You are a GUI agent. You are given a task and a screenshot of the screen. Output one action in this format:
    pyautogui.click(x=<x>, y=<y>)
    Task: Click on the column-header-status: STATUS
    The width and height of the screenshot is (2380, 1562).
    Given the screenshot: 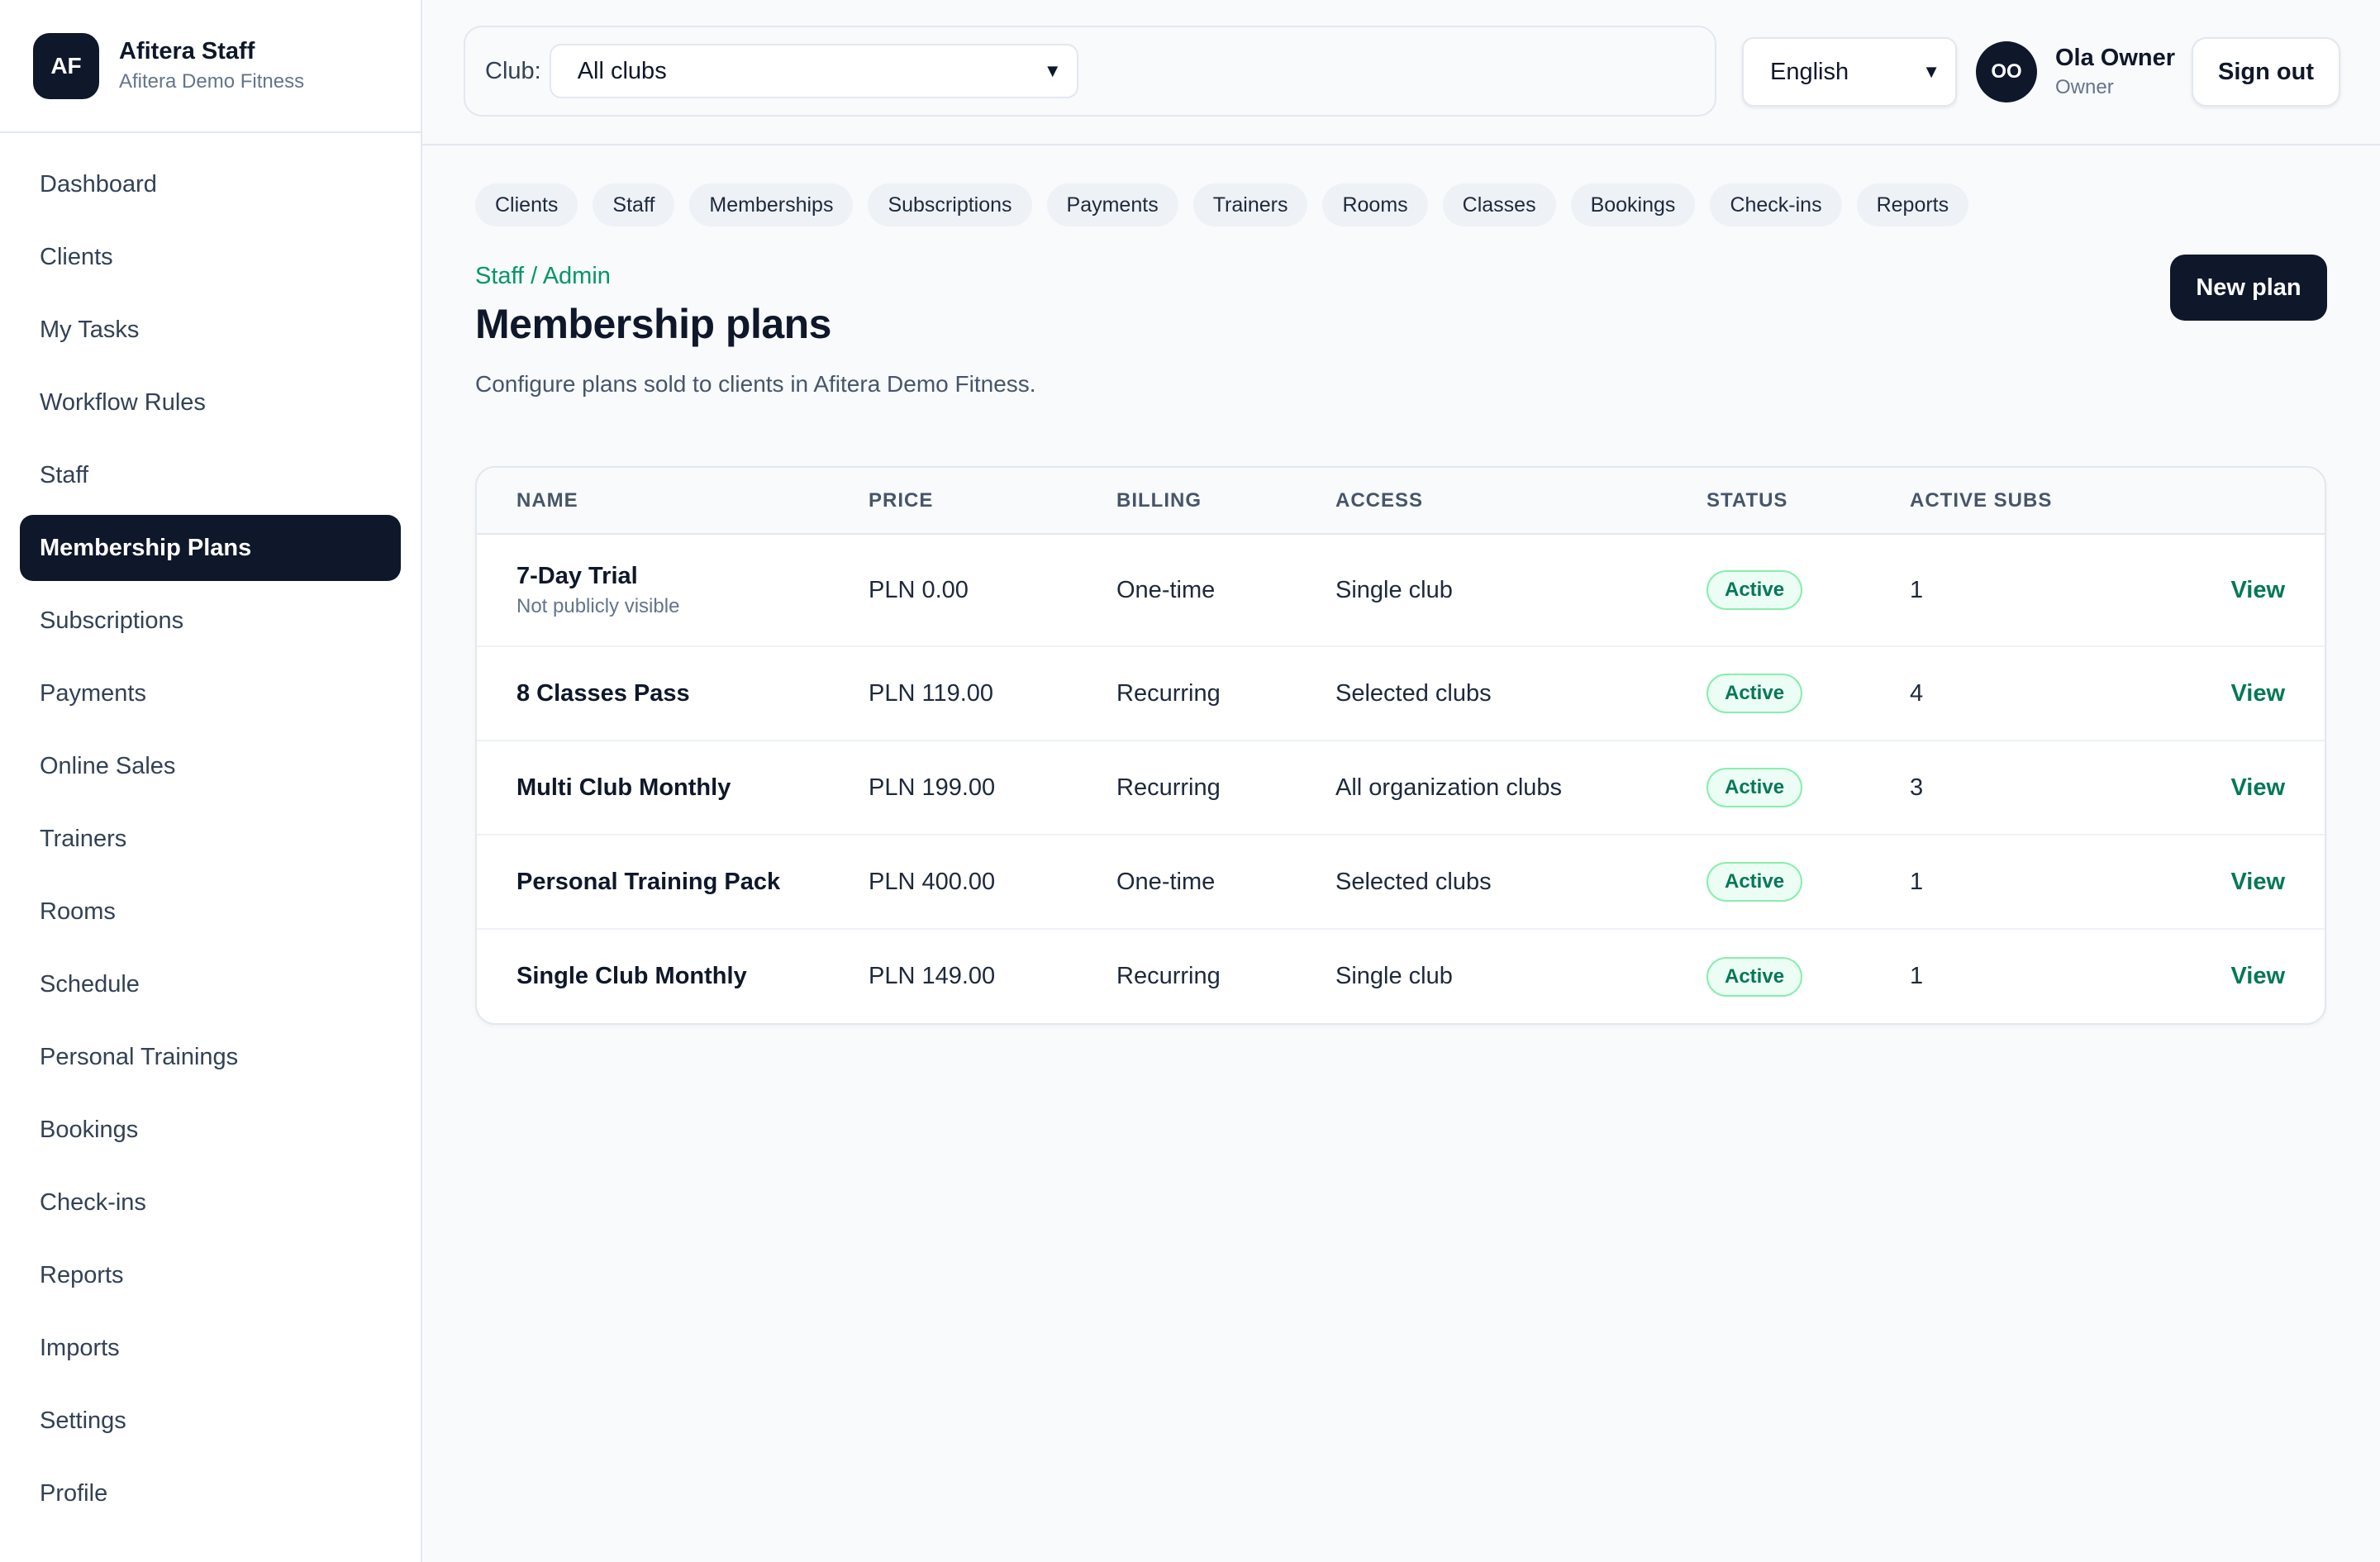 What is the action you would take?
    pyautogui.click(x=1808, y=501)
    